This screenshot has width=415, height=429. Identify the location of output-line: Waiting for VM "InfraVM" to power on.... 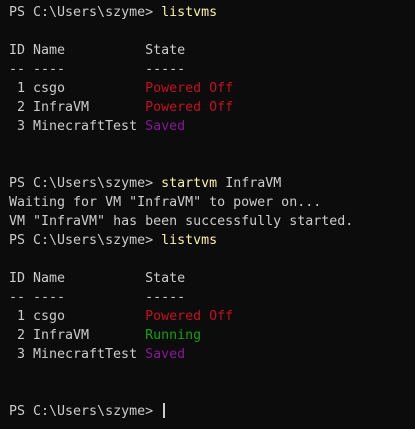
(165, 202).